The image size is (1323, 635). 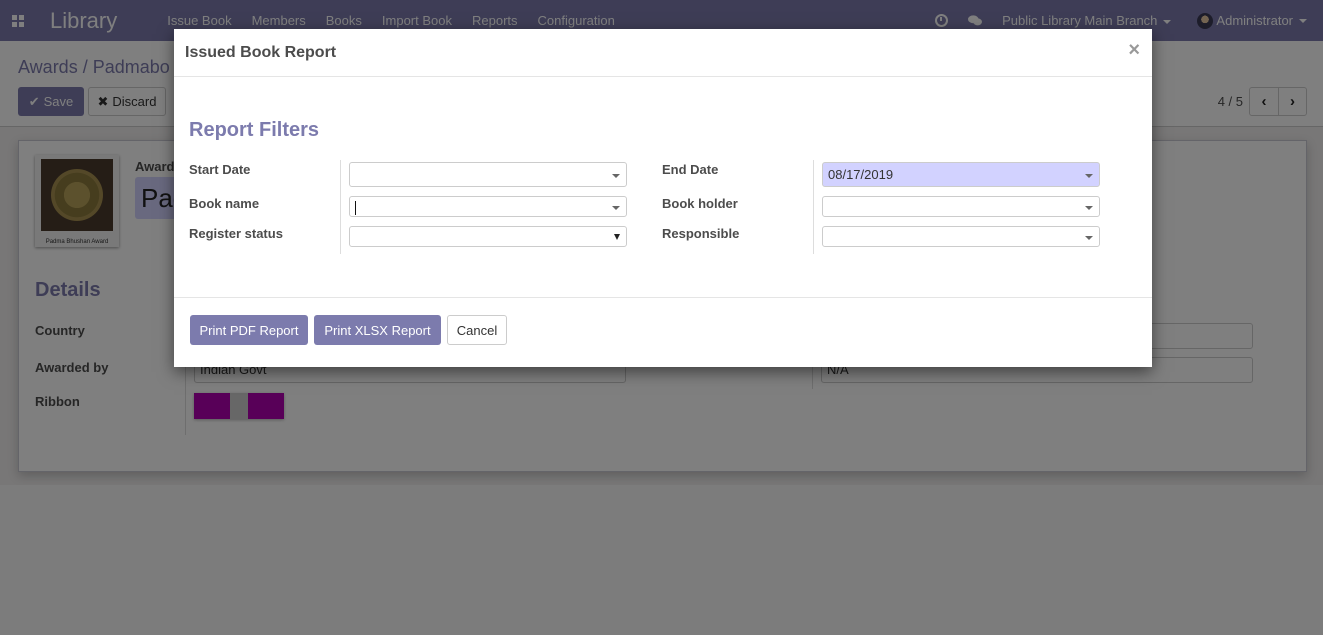 What do you see at coordinates (488, 174) in the screenshot?
I see `start-date-input` at bounding box center [488, 174].